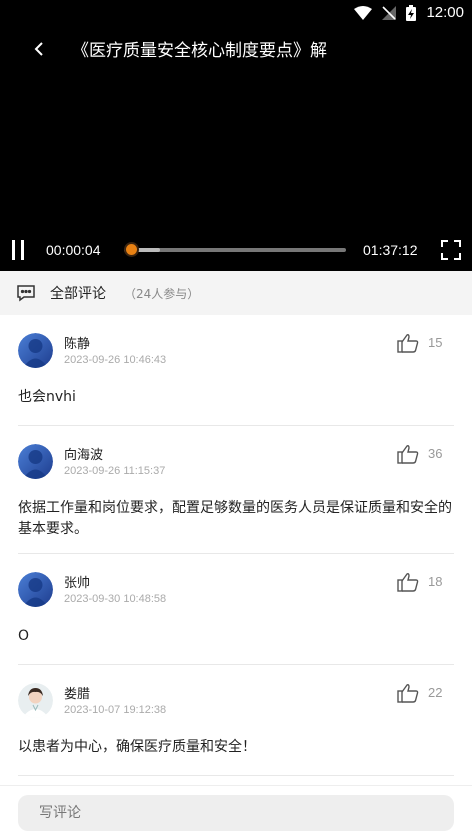  What do you see at coordinates (26, 293) in the screenshot?
I see `comment-icon` at bounding box center [26, 293].